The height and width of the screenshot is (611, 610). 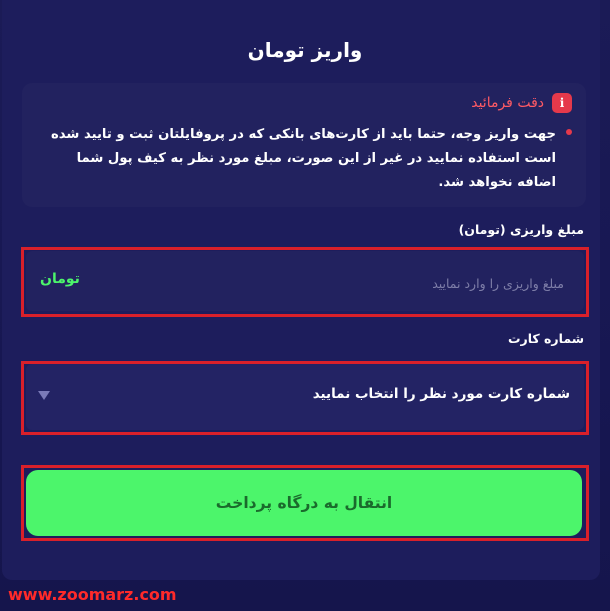 What do you see at coordinates (305, 503) in the screenshot?
I see `button-highlight-frame` at bounding box center [305, 503].